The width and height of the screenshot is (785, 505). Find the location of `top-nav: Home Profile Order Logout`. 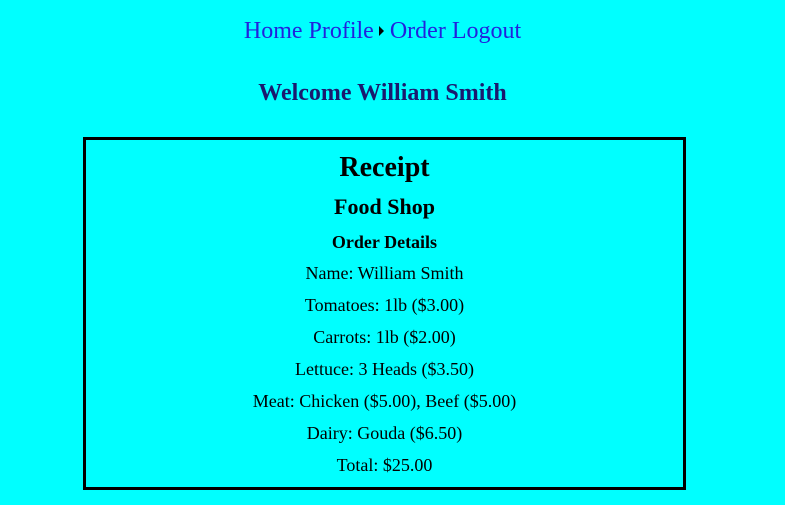

top-nav: Home Profile Order Logout is located at coordinates (382, 31).